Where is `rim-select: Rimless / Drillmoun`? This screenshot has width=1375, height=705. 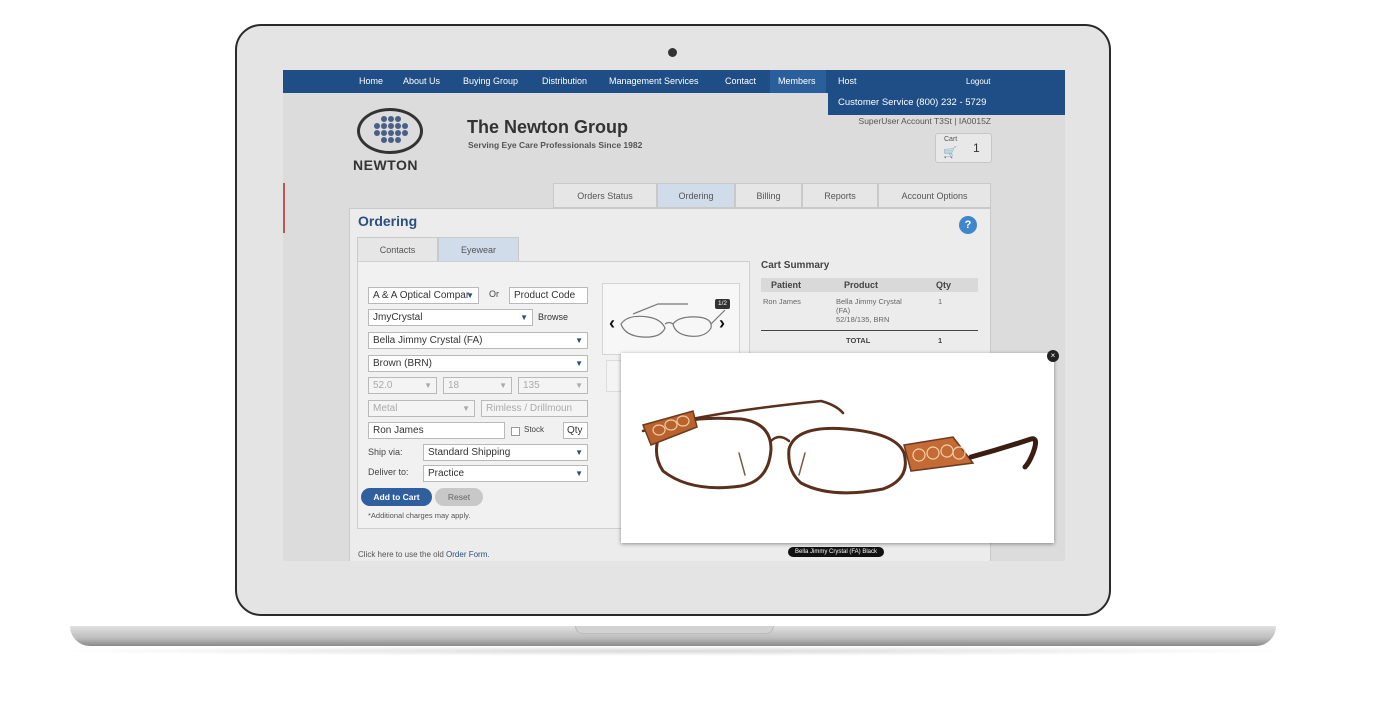 rim-select: Rimless / Drillmoun is located at coordinates (534, 408).